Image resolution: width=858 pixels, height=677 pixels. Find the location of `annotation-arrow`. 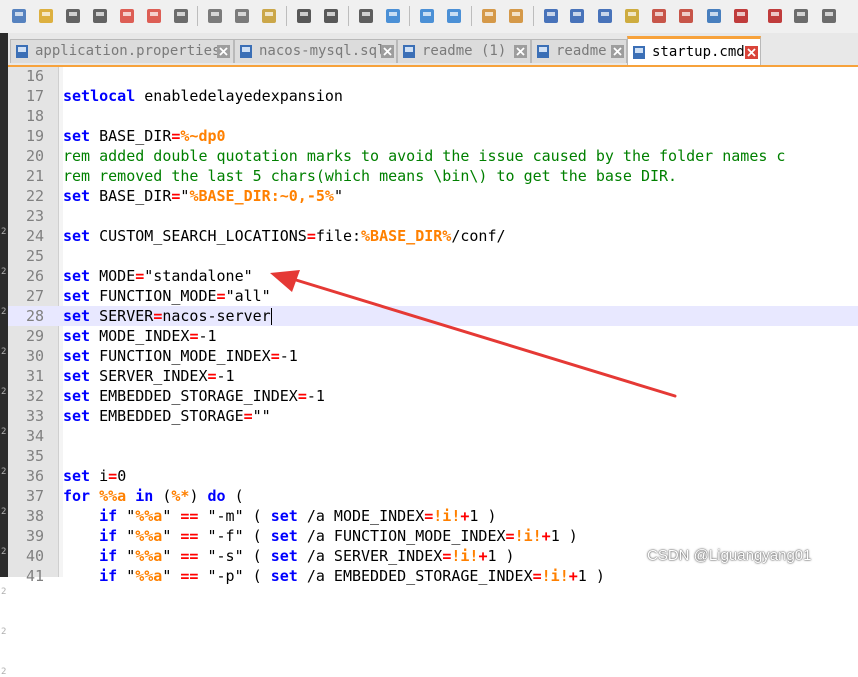

annotation-arrow is located at coordinates (473, 334).